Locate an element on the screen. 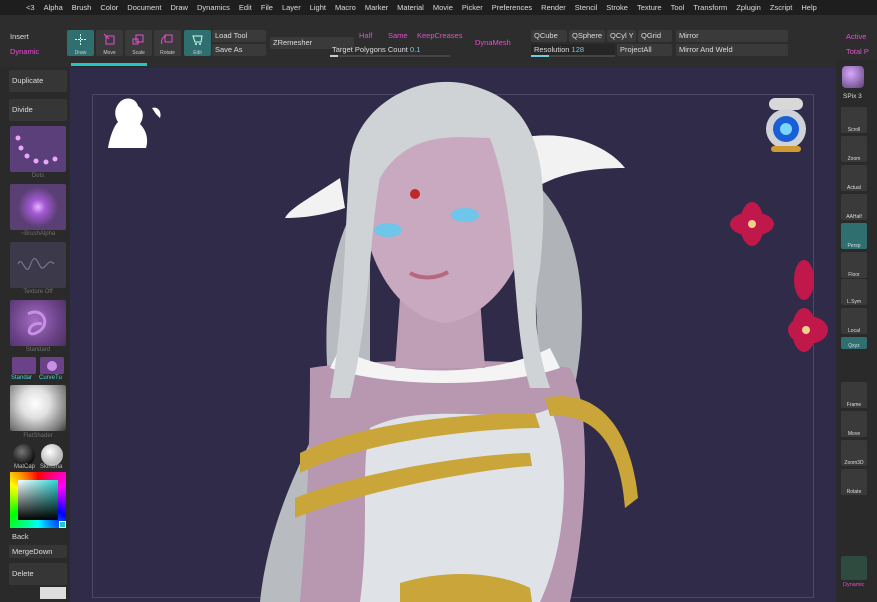 Image resolution: width=877 pixels, height=602 pixels. standard-brush-icon is located at coordinates (37, 323).